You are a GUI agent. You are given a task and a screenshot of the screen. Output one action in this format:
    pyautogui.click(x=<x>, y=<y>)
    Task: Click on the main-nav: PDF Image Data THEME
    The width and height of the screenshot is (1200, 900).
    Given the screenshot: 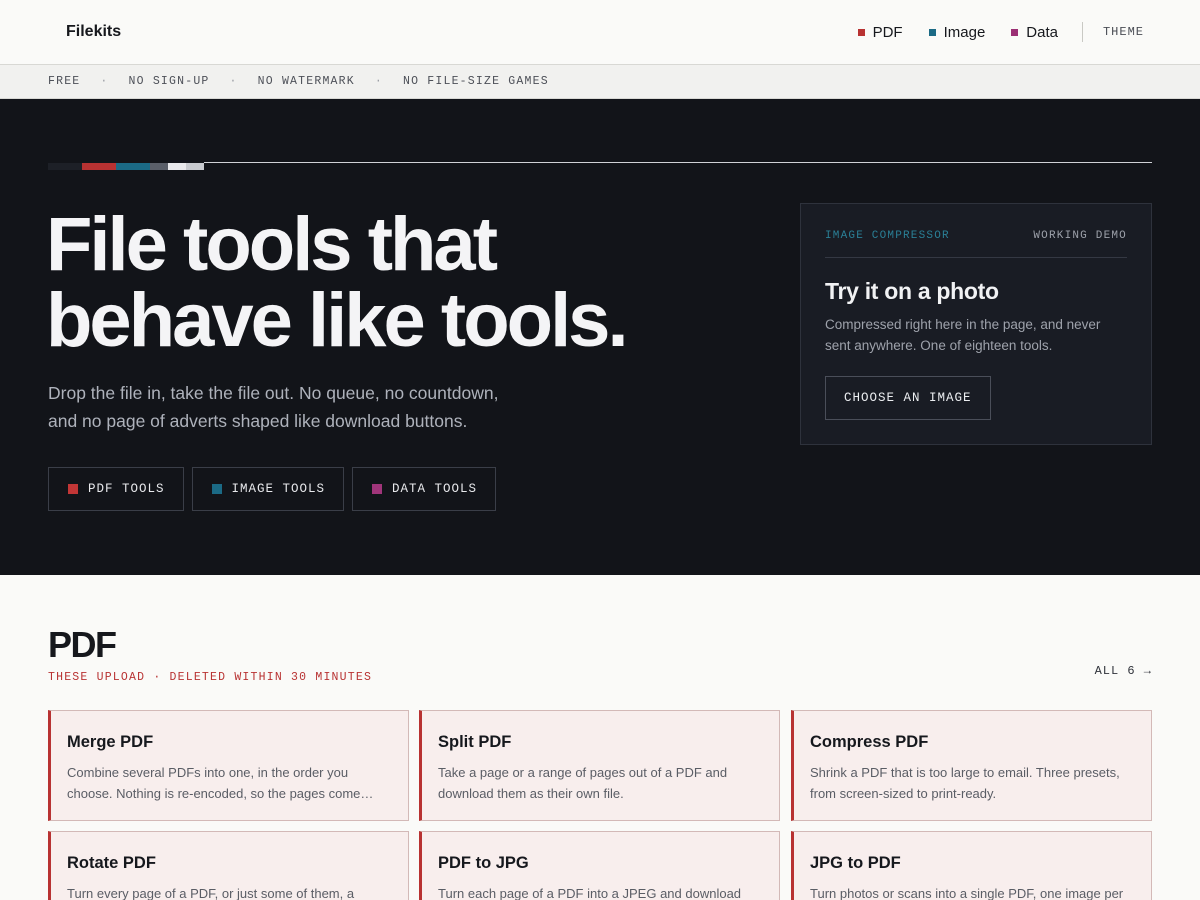 What is the action you would take?
    pyautogui.click(x=1028, y=32)
    